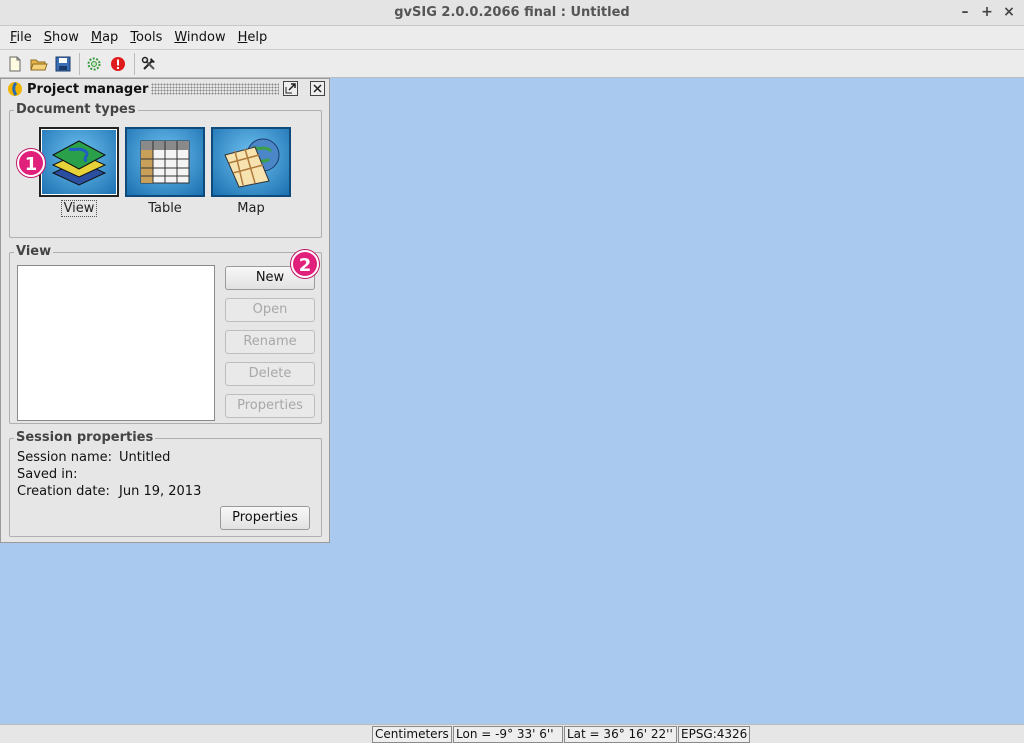 The image size is (1024, 743). Describe the element at coordinates (265, 518) in the screenshot. I see `session-properties-button: Properties` at that location.